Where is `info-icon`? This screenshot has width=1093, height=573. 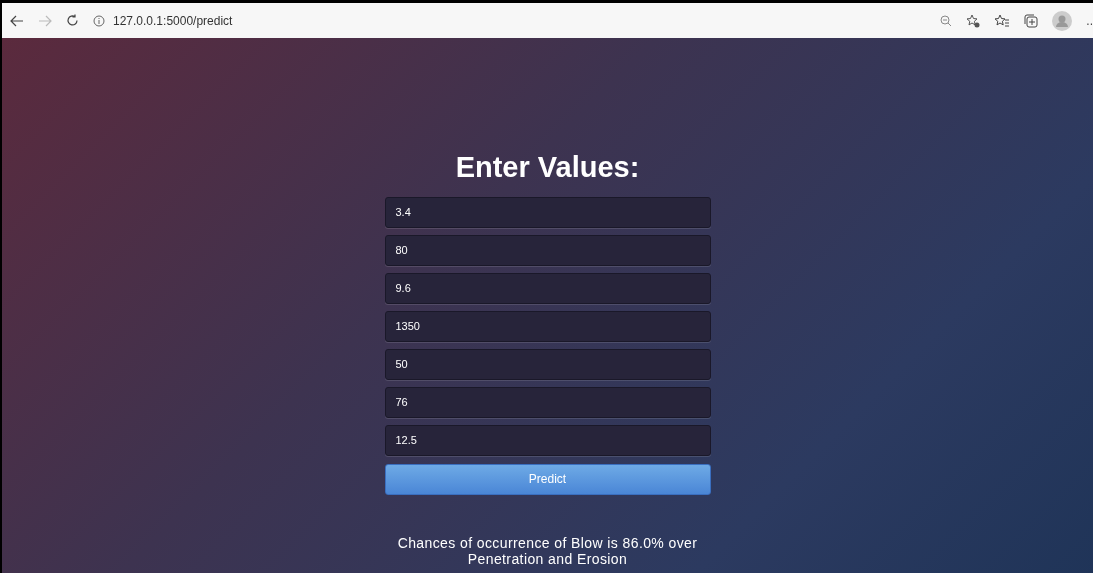
info-icon is located at coordinates (99, 20).